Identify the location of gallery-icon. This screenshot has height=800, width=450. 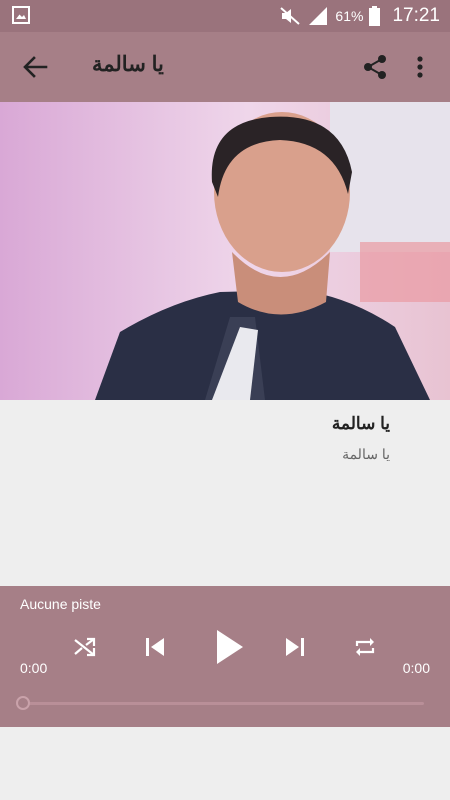
(21, 17).